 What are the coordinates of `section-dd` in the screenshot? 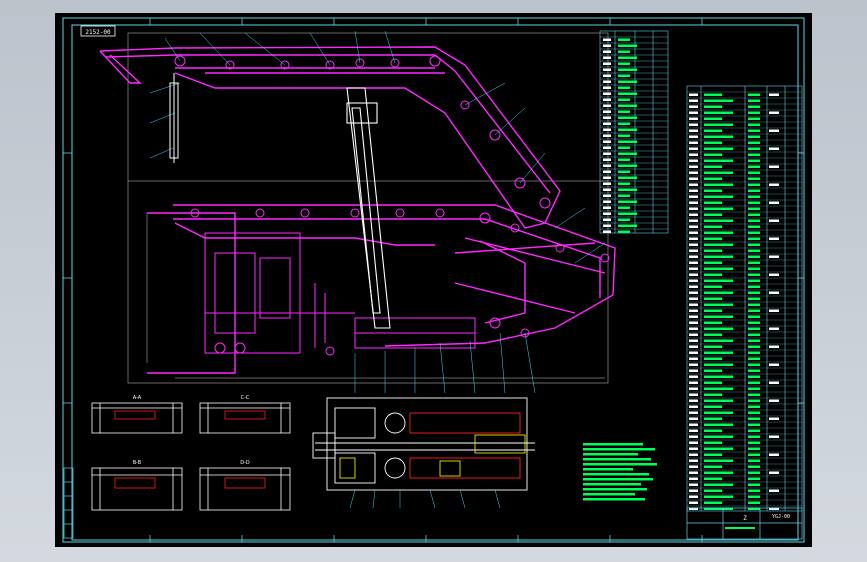 It's located at (245, 489).